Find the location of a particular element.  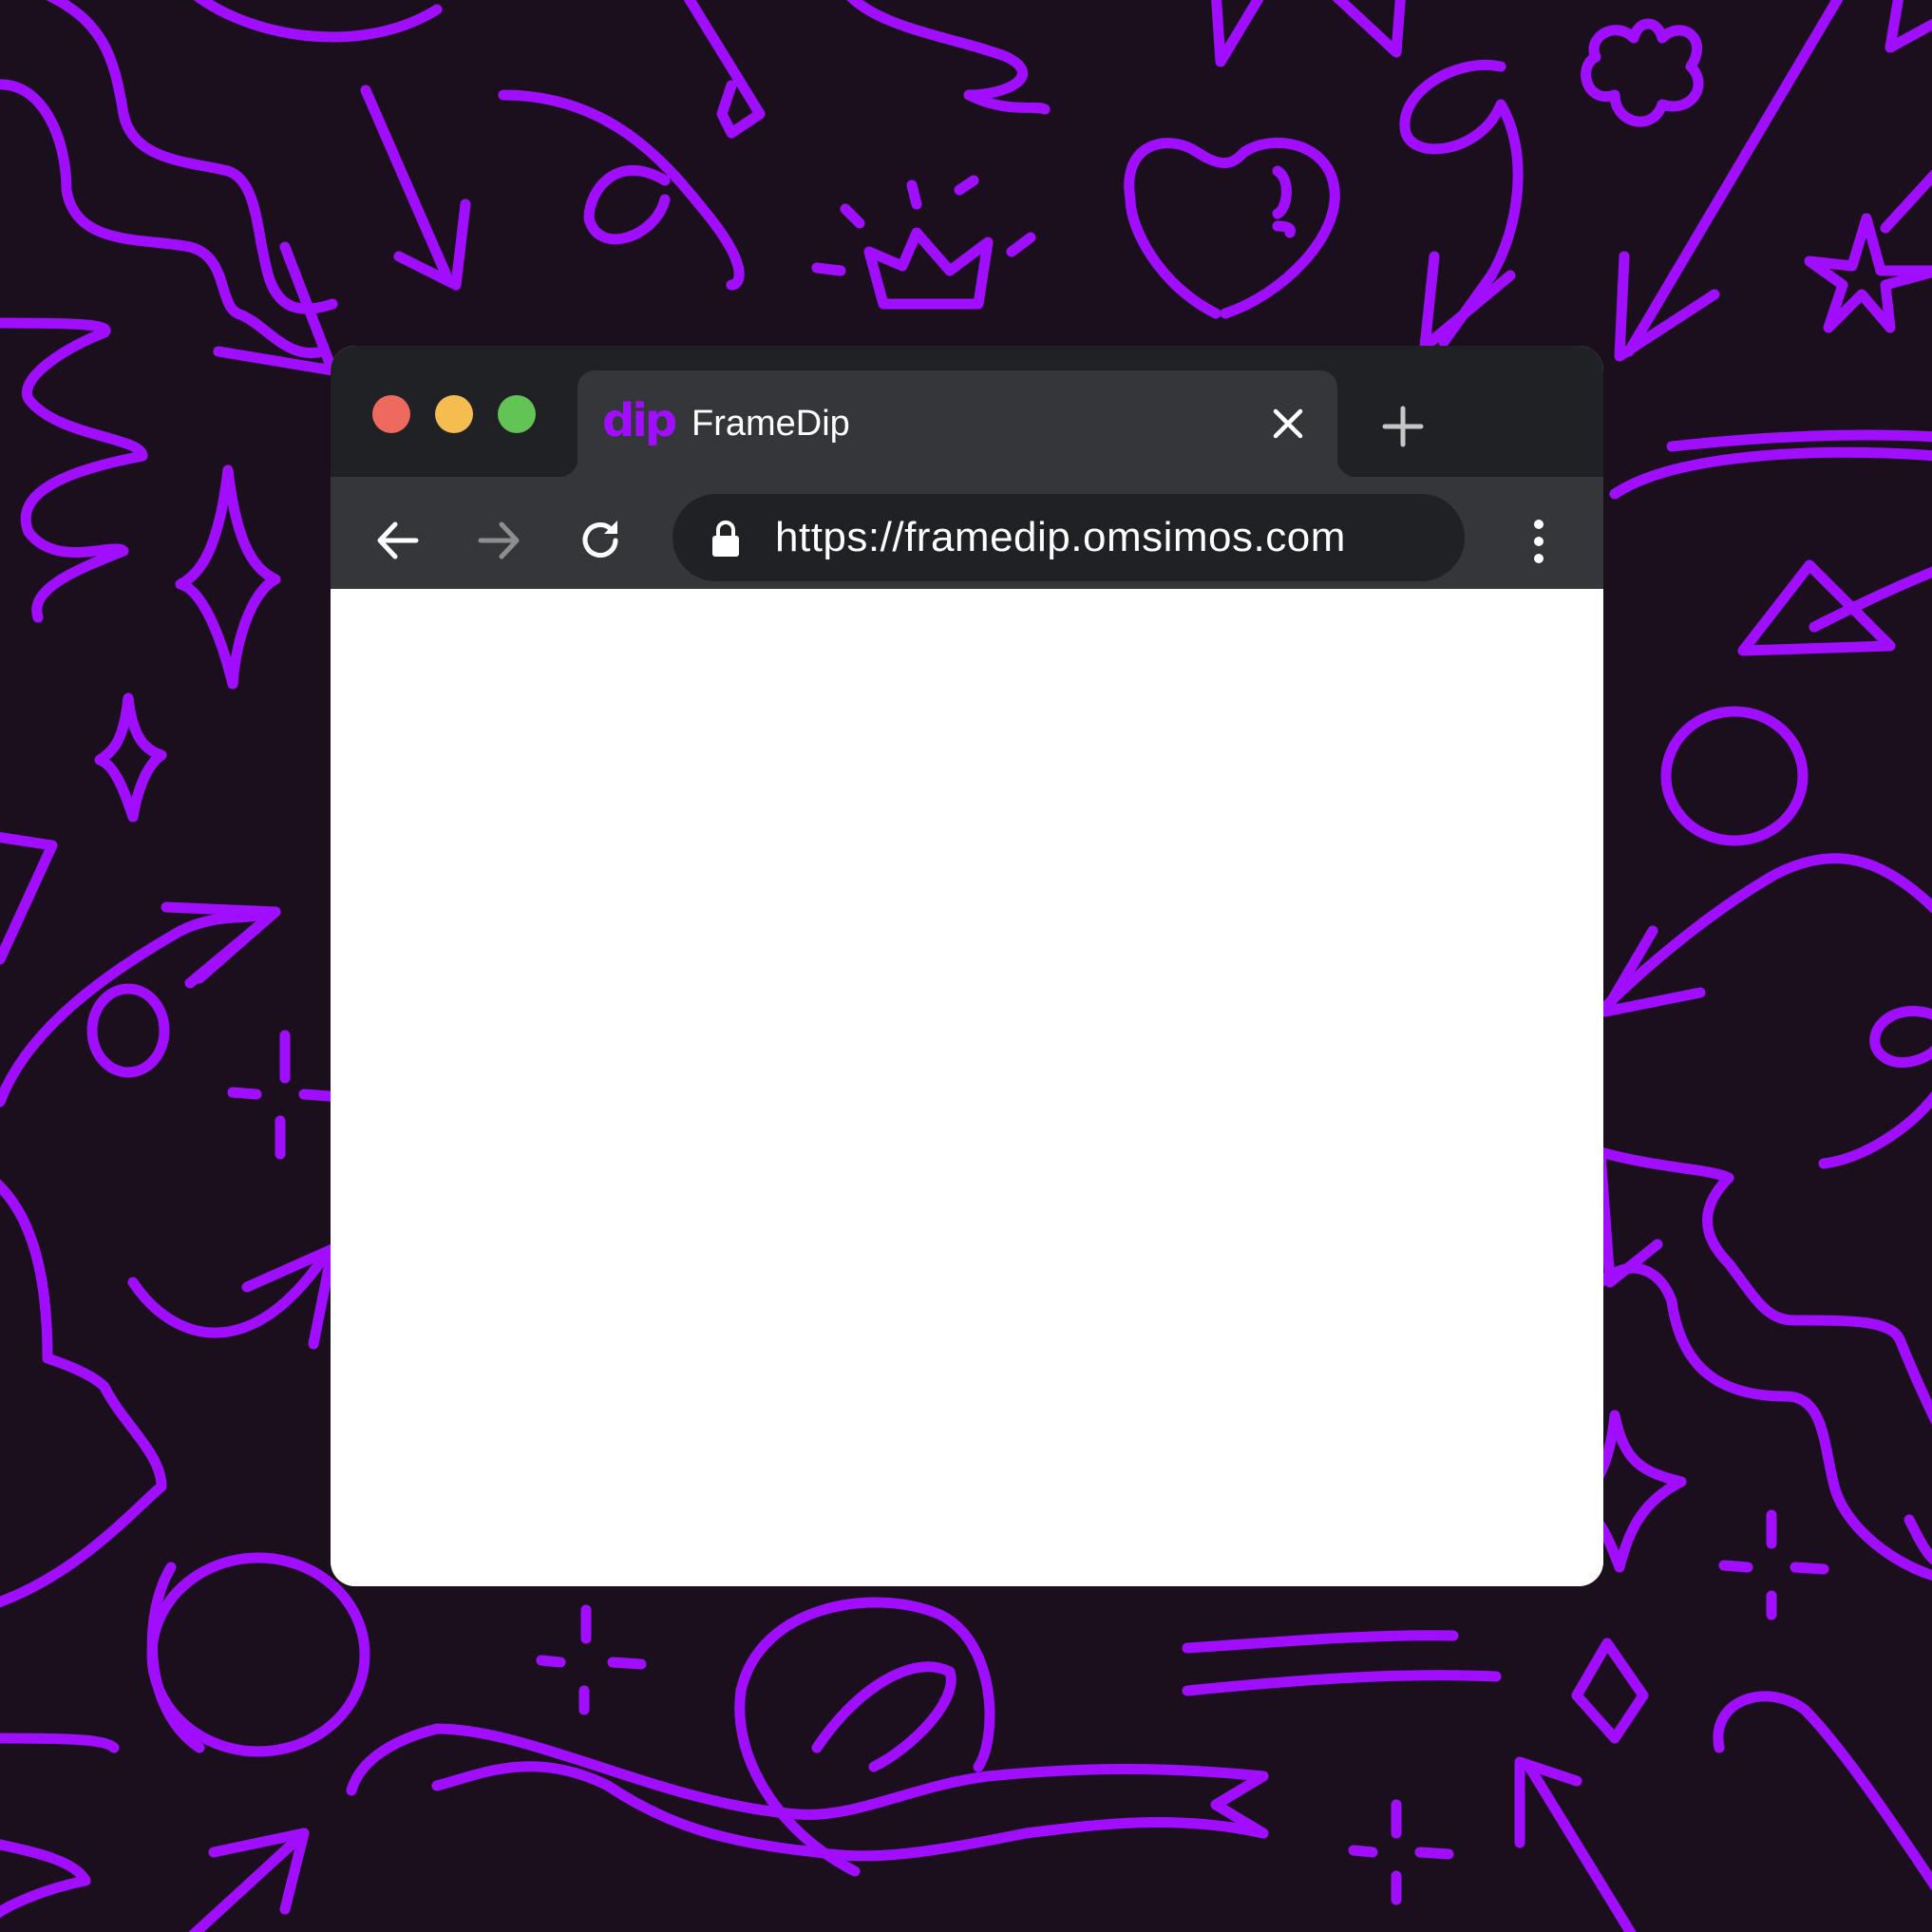

plus-icon is located at coordinates (1403, 426).